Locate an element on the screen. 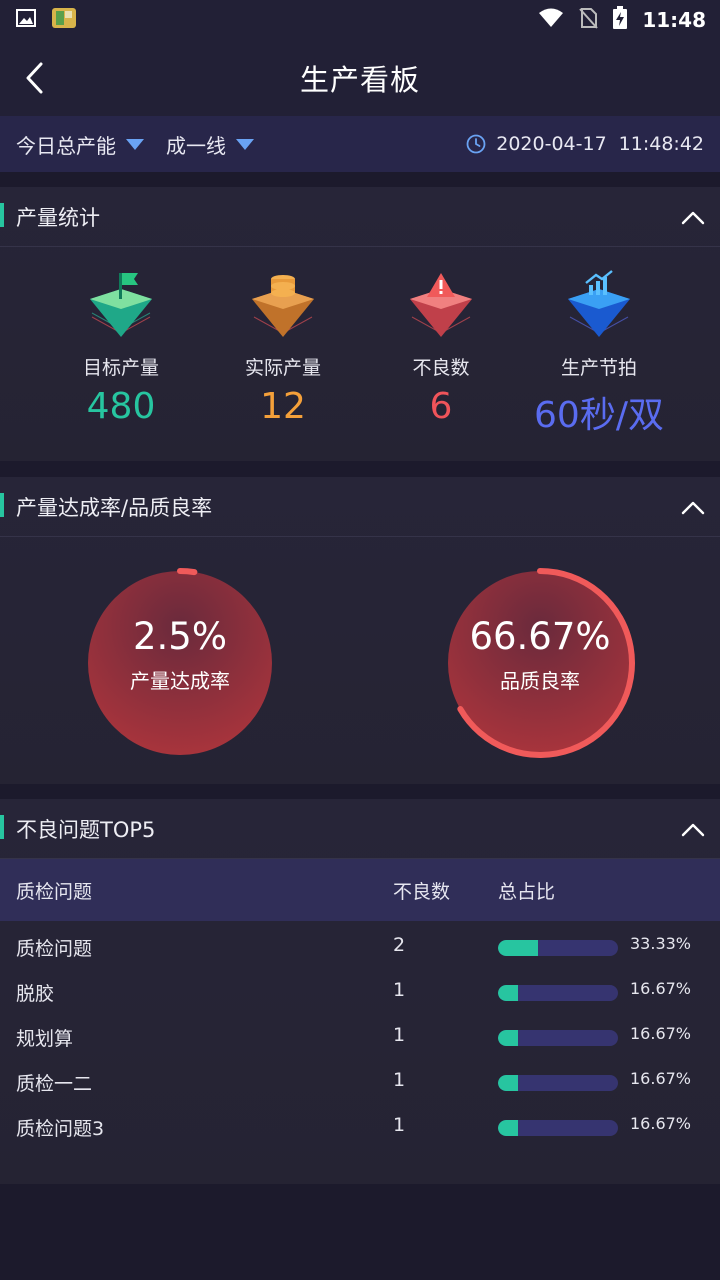 Image resolution: width=720 pixels, height=1280 pixels. table-row: 质检问题 2 33.33% is located at coordinates (360, 946).